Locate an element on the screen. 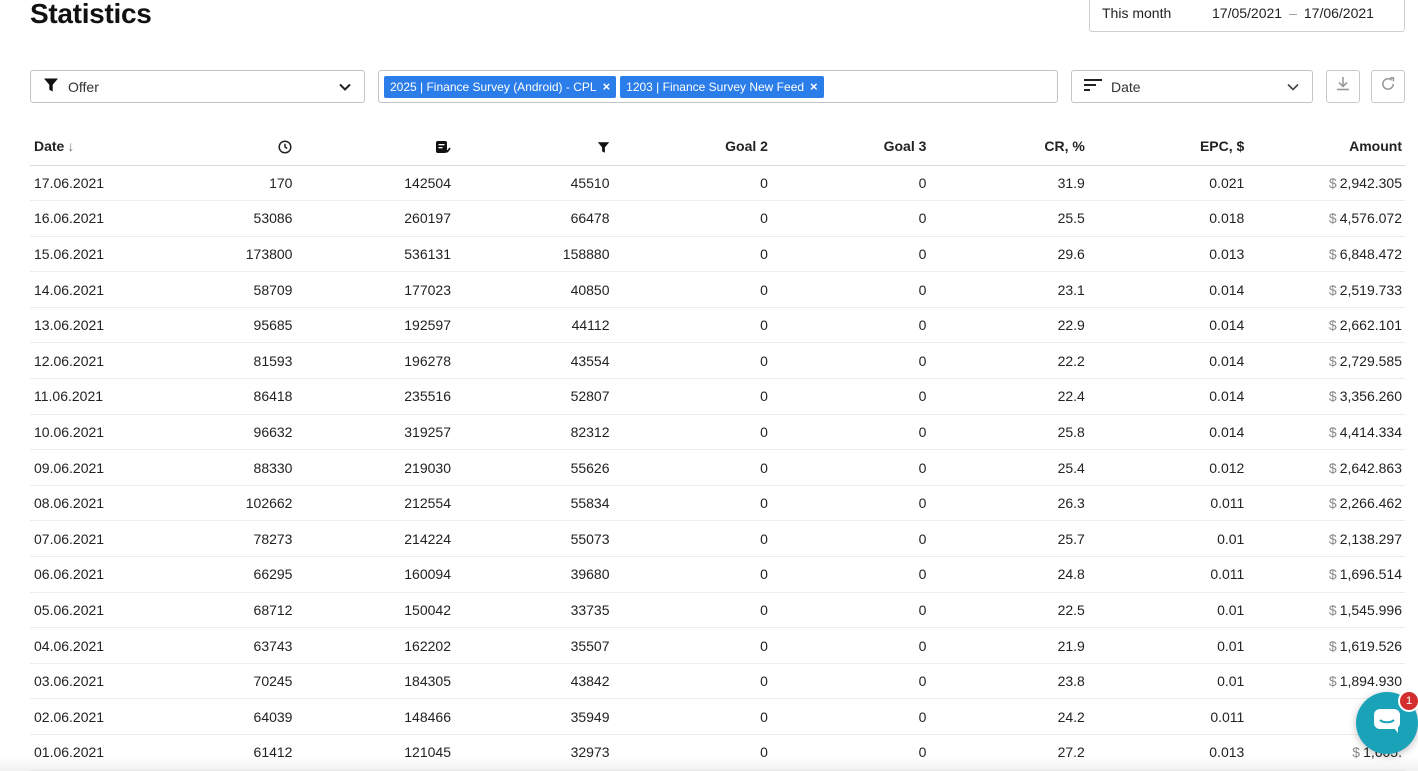 This screenshot has height=771, width=1418. group-by-select: Date is located at coordinates (1192, 86).